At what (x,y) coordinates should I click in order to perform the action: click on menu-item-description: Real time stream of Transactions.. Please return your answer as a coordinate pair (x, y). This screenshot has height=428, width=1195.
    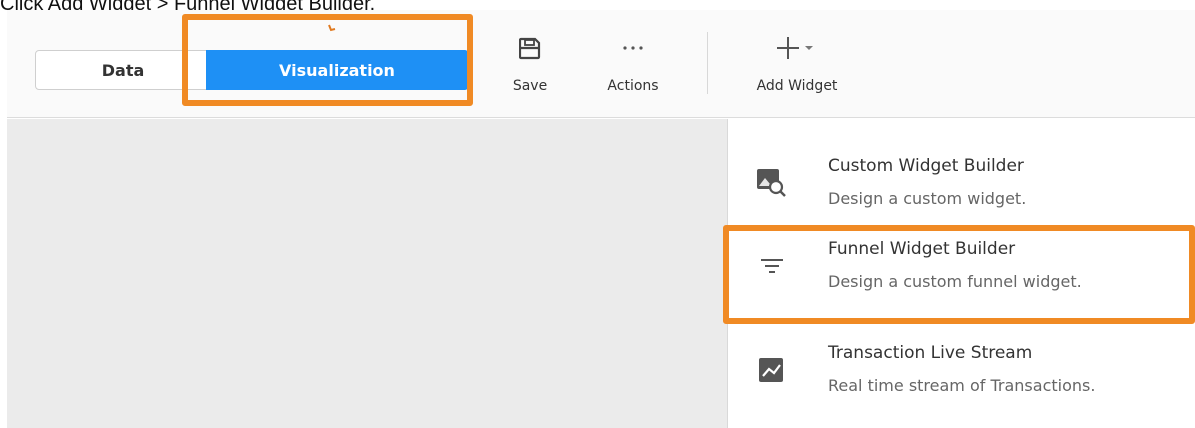
    Looking at the image, I should click on (962, 385).